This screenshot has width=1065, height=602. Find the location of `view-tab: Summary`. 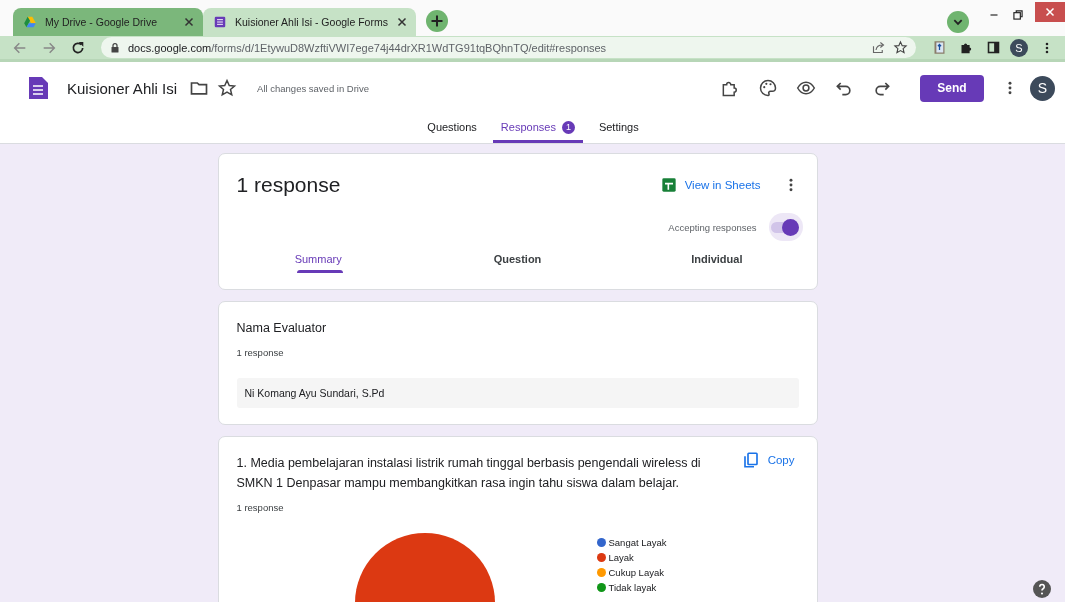

view-tab: Summary is located at coordinates (318, 260).